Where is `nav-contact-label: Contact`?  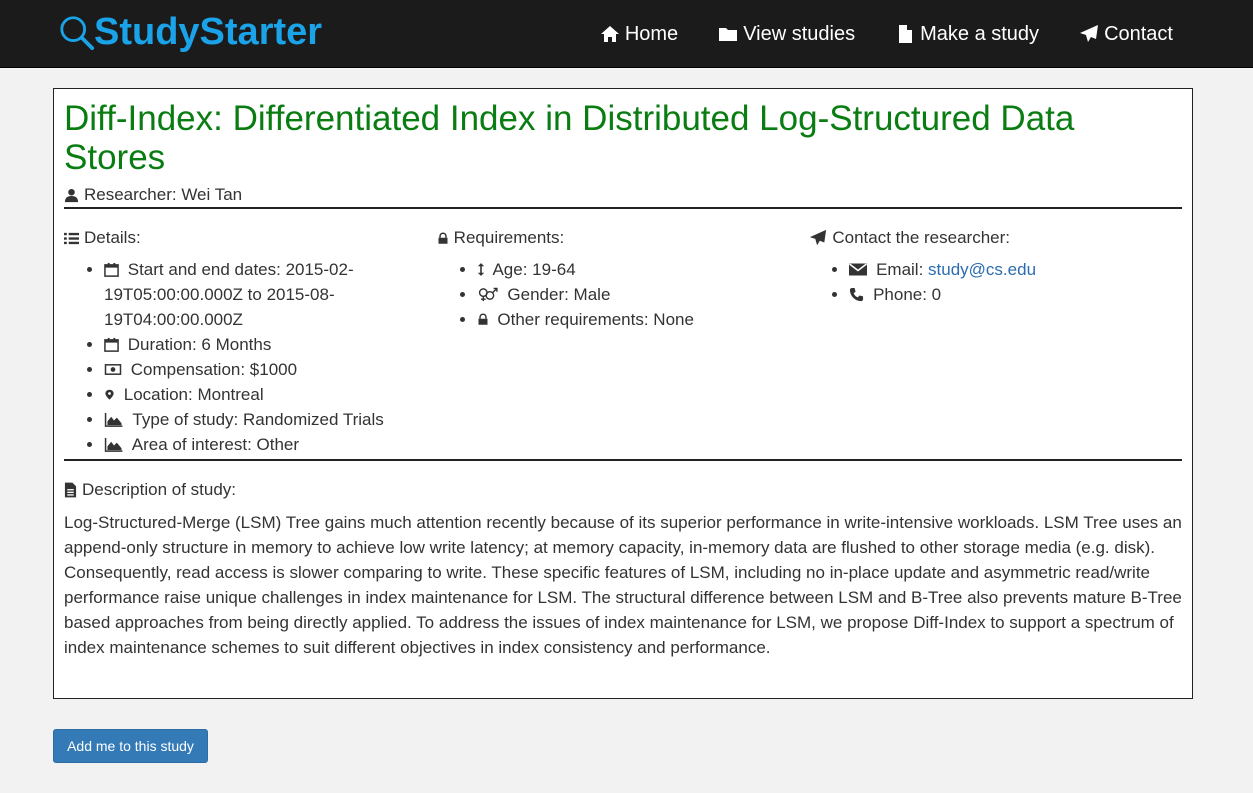 nav-contact-label: Contact is located at coordinates (1138, 33).